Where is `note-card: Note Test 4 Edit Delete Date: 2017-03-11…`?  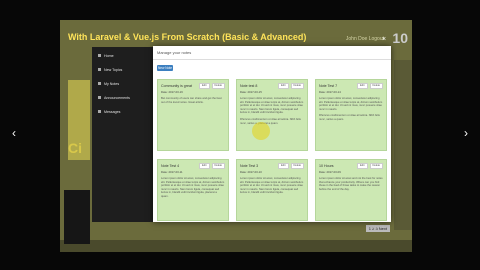
note-card: Note Test 4 Edit Delete Date: 2017-03-11… is located at coordinates (193, 190).